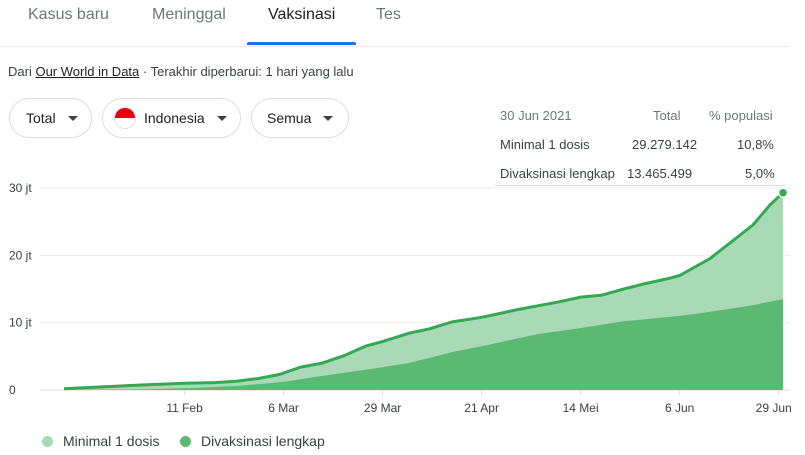 This screenshot has width=805, height=455. I want to click on y-tick-label: 0, so click(12, 390).